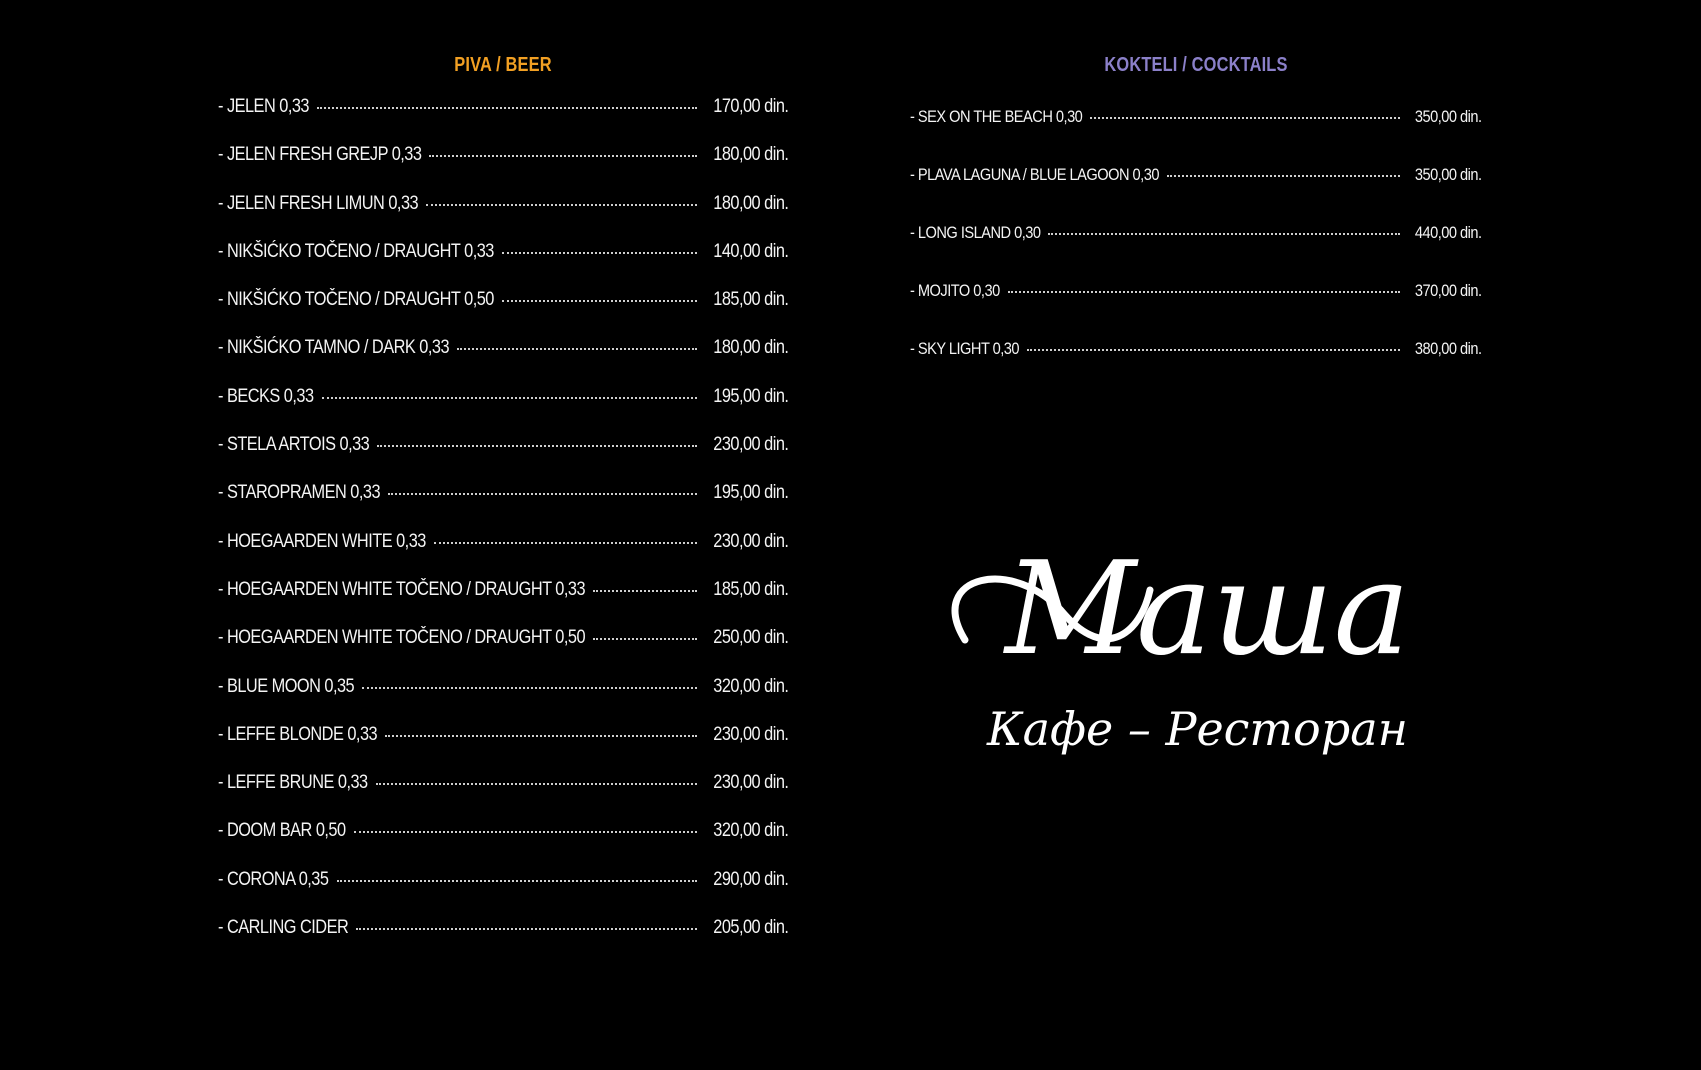  What do you see at coordinates (283, 928) in the screenshot?
I see `beer-item-name: - CARLING CIDER` at bounding box center [283, 928].